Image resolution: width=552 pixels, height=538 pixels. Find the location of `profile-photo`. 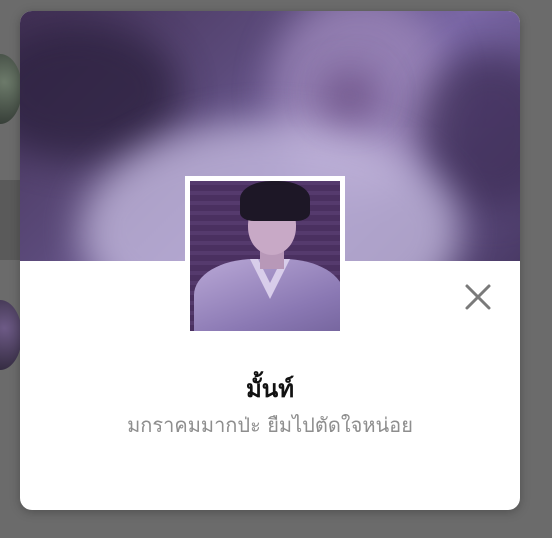

profile-photo is located at coordinates (265, 256).